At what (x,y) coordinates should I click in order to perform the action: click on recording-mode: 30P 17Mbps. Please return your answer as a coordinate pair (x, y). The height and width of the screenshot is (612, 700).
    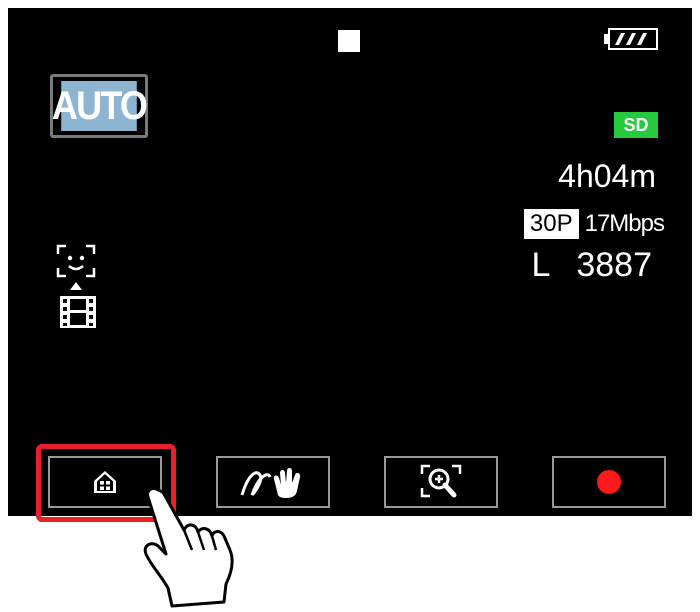
    Looking at the image, I should click on (594, 224).